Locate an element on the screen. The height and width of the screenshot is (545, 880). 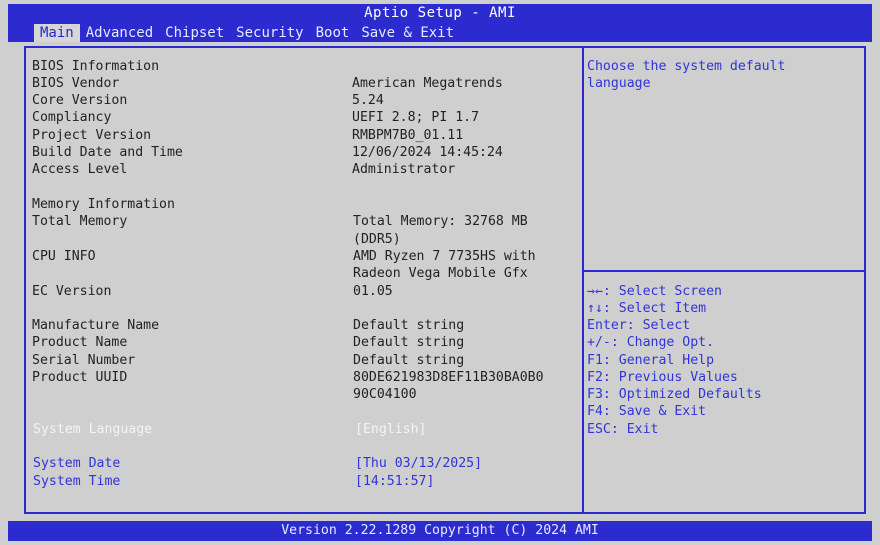
total-memory-type: (DDR5) is located at coordinates (377, 239).